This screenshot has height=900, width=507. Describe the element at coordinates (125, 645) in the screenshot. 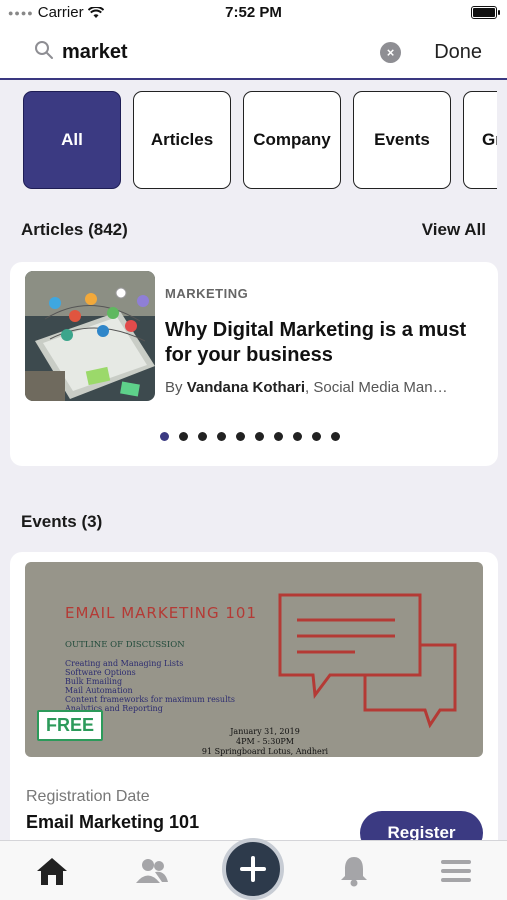

I see `banner-outline: OUTLINE OF DISCUSSION` at that location.